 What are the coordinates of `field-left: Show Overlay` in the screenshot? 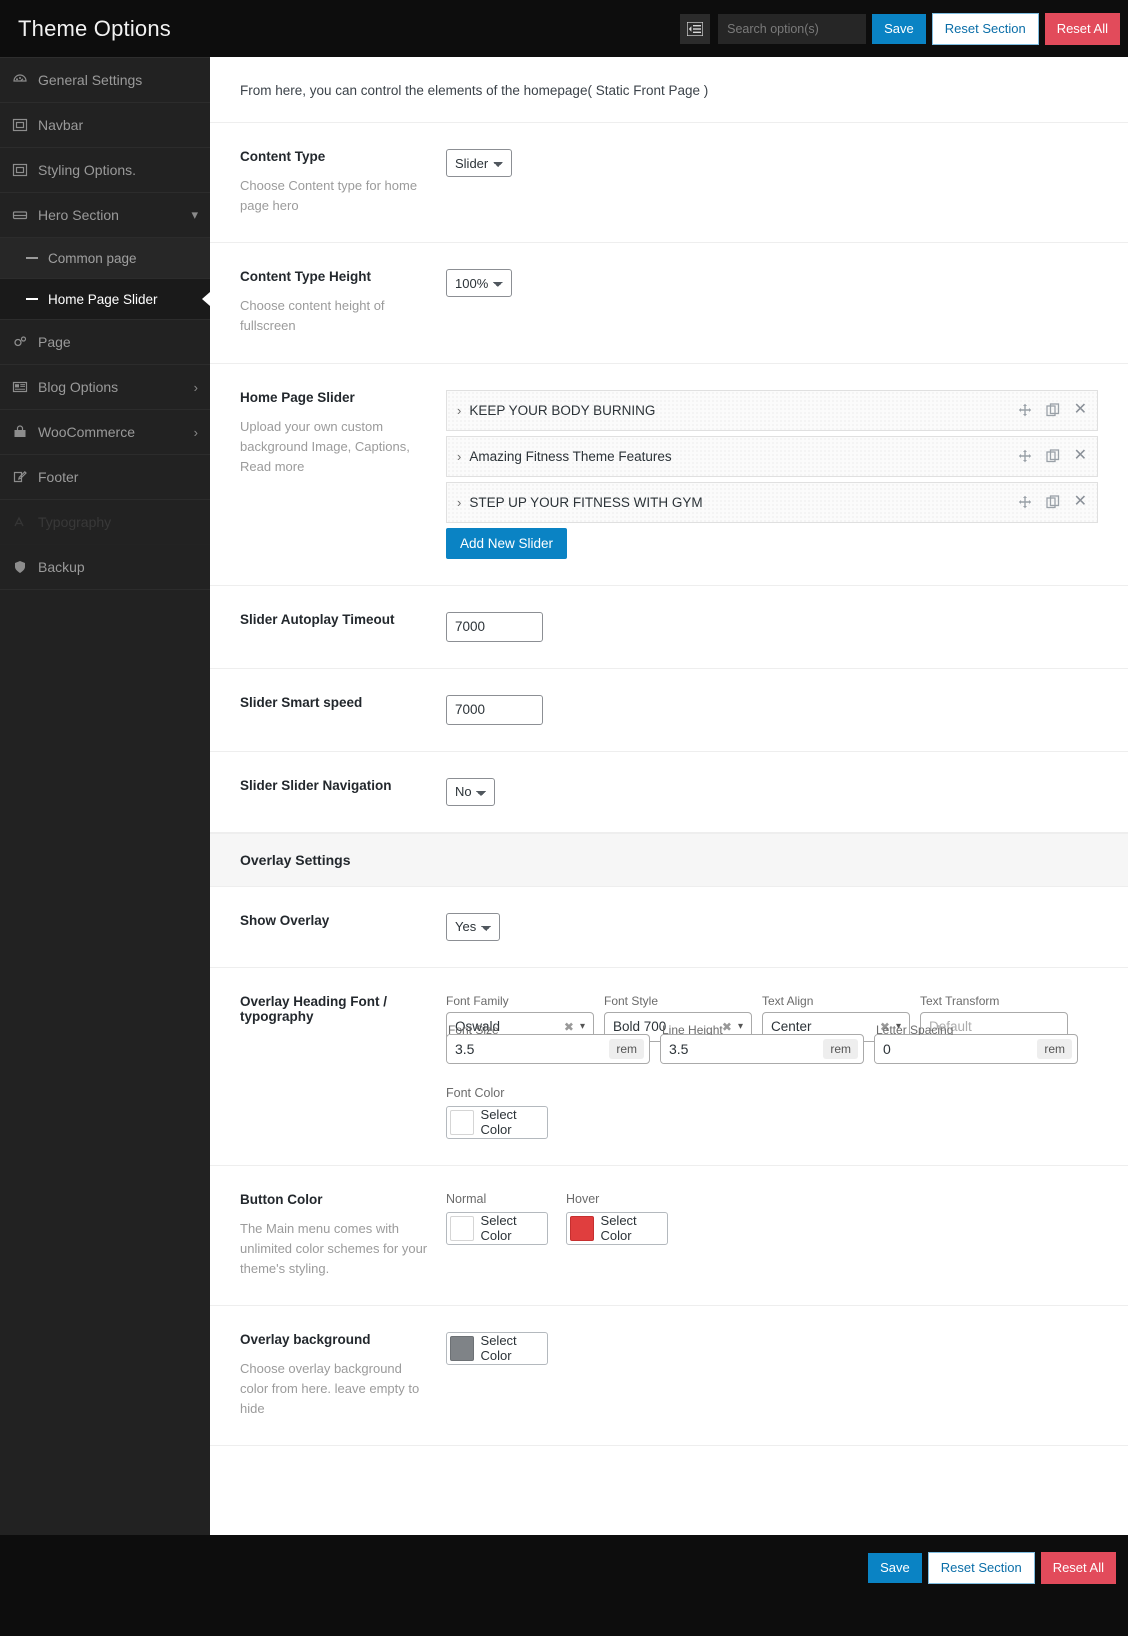 It's located at (343, 927).